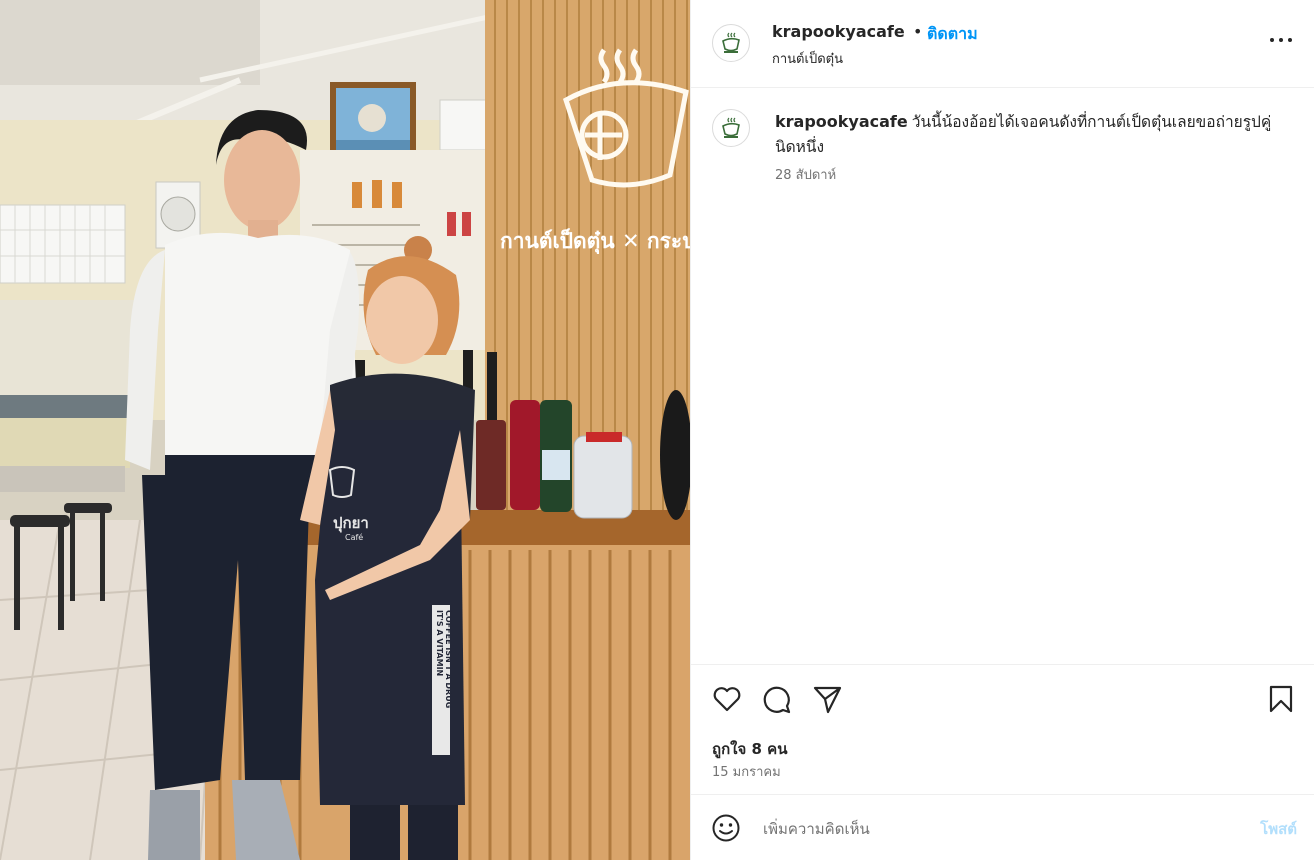 This screenshot has height=860, width=1314. Describe the element at coordinates (439, 643) in the screenshot. I see `apron-strap-text-2: IT'S A VITAMIN` at that location.